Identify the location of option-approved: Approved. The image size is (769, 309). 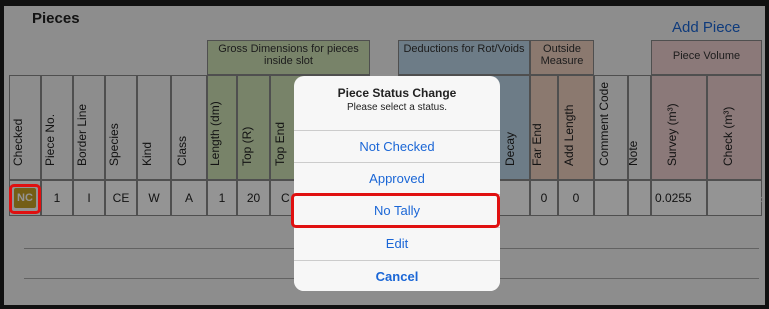
(397, 177).